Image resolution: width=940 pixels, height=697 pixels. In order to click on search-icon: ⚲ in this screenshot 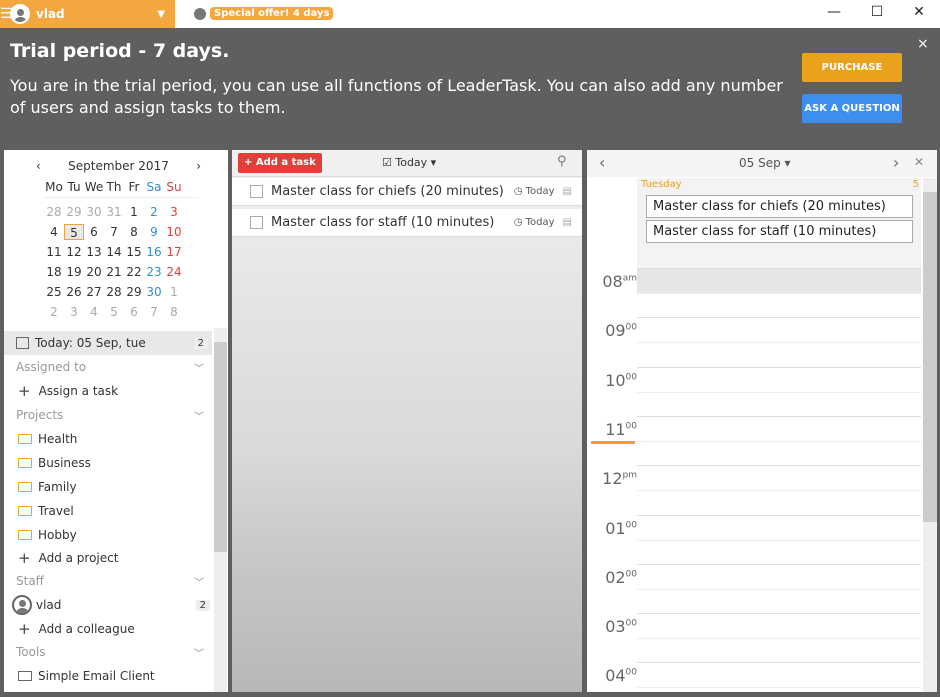, I will do `click(562, 161)`.